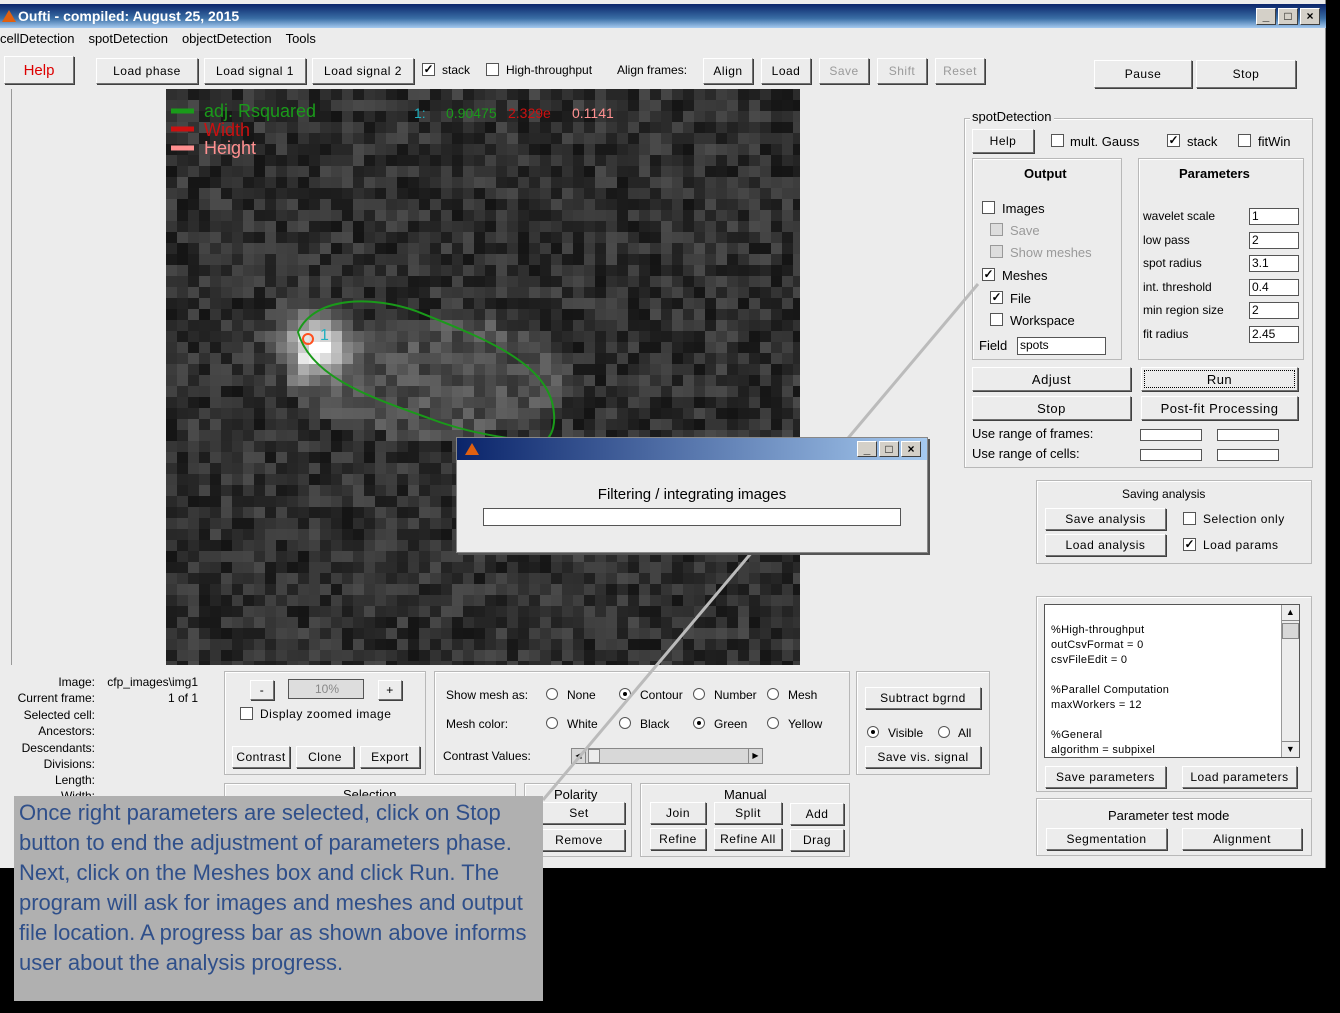 This screenshot has width=1340, height=1013. I want to click on split-button: Split, so click(748, 813).